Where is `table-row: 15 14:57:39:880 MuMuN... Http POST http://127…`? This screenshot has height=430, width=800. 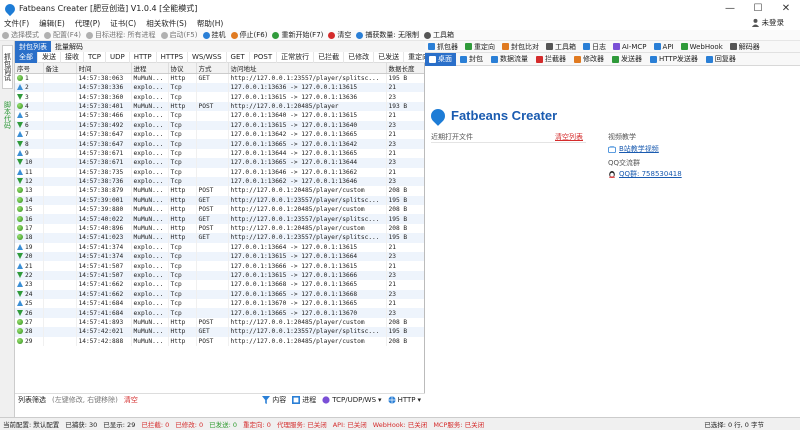 table-row: 15 14:57:39:880 MuMuN... Http POST http://127… is located at coordinates (219, 210).